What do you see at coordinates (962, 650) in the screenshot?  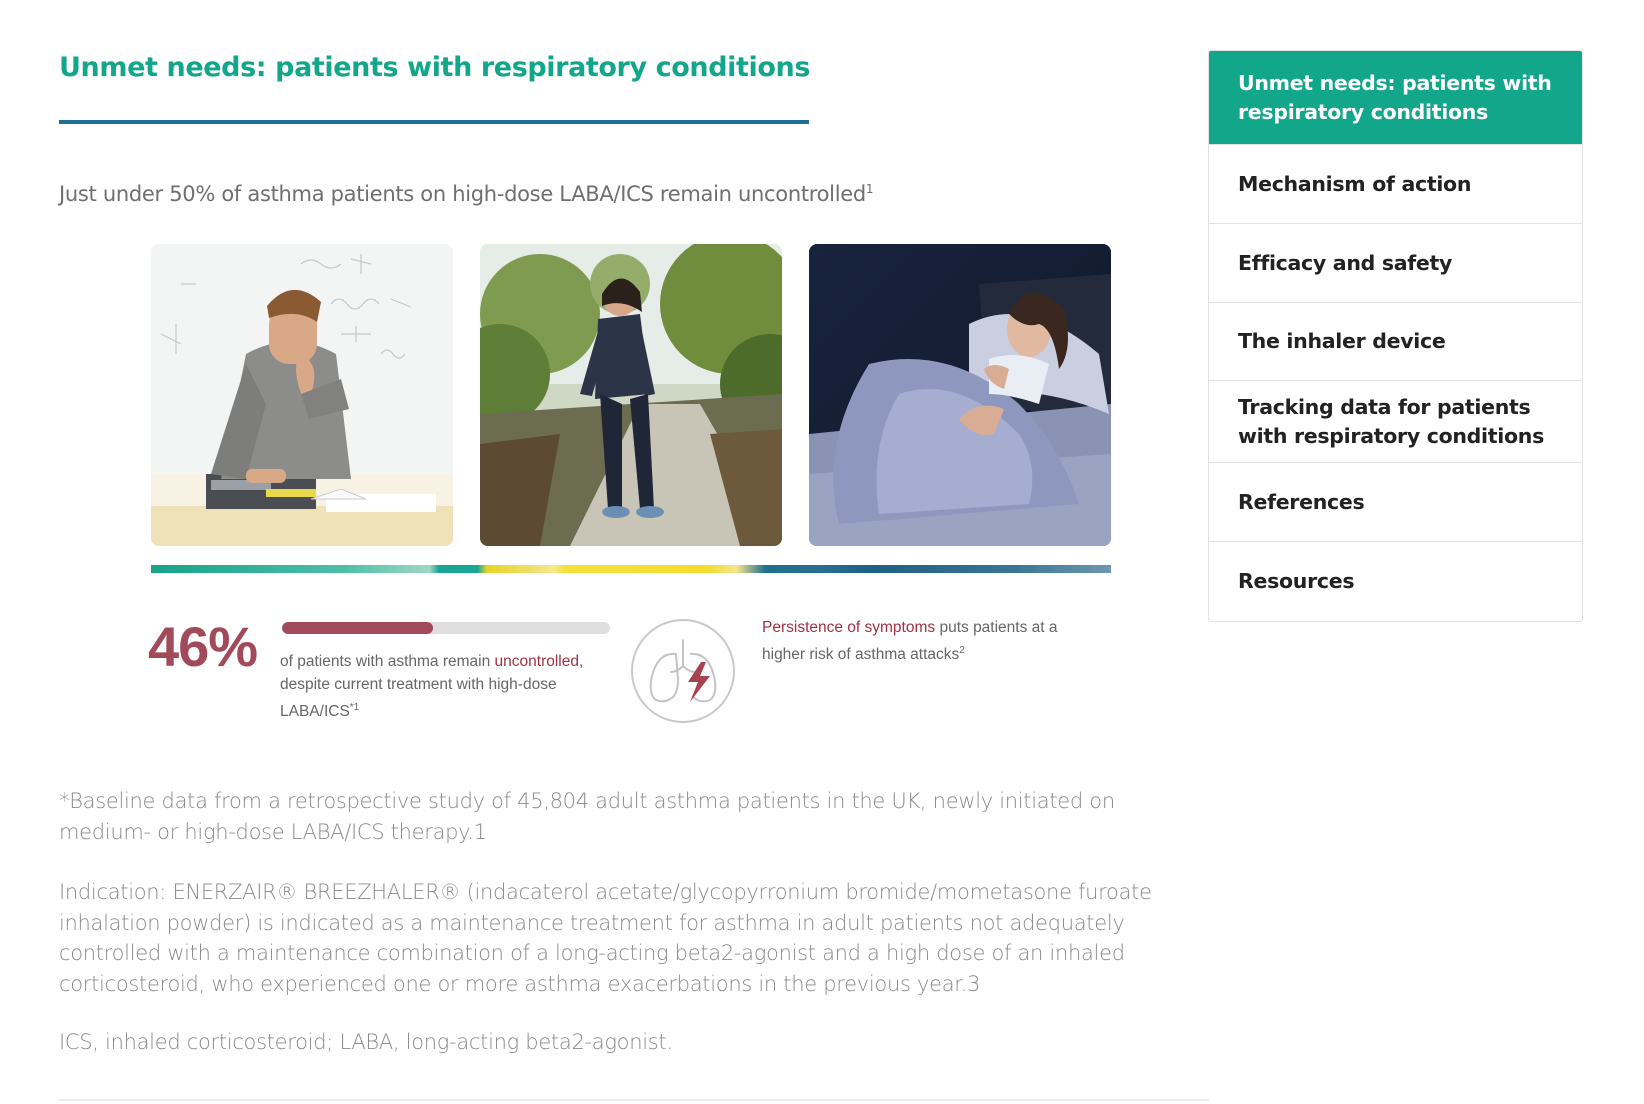 I see `risk-footnote: 2` at bounding box center [962, 650].